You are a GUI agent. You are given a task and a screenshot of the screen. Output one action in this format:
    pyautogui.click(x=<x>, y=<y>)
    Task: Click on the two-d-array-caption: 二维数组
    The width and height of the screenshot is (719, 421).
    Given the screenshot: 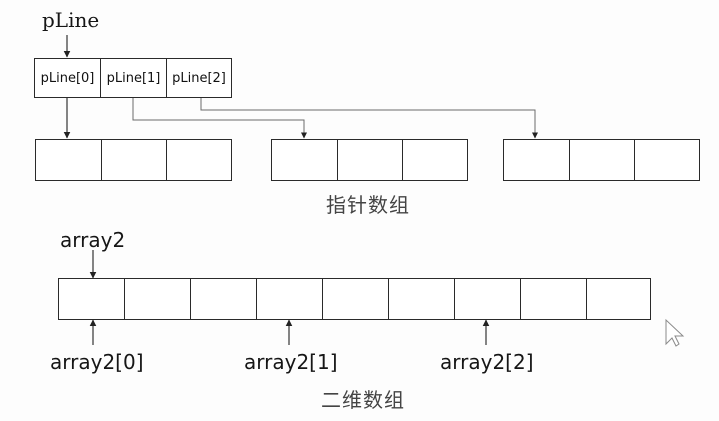 What is the action you would take?
    pyautogui.click(x=363, y=400)
    